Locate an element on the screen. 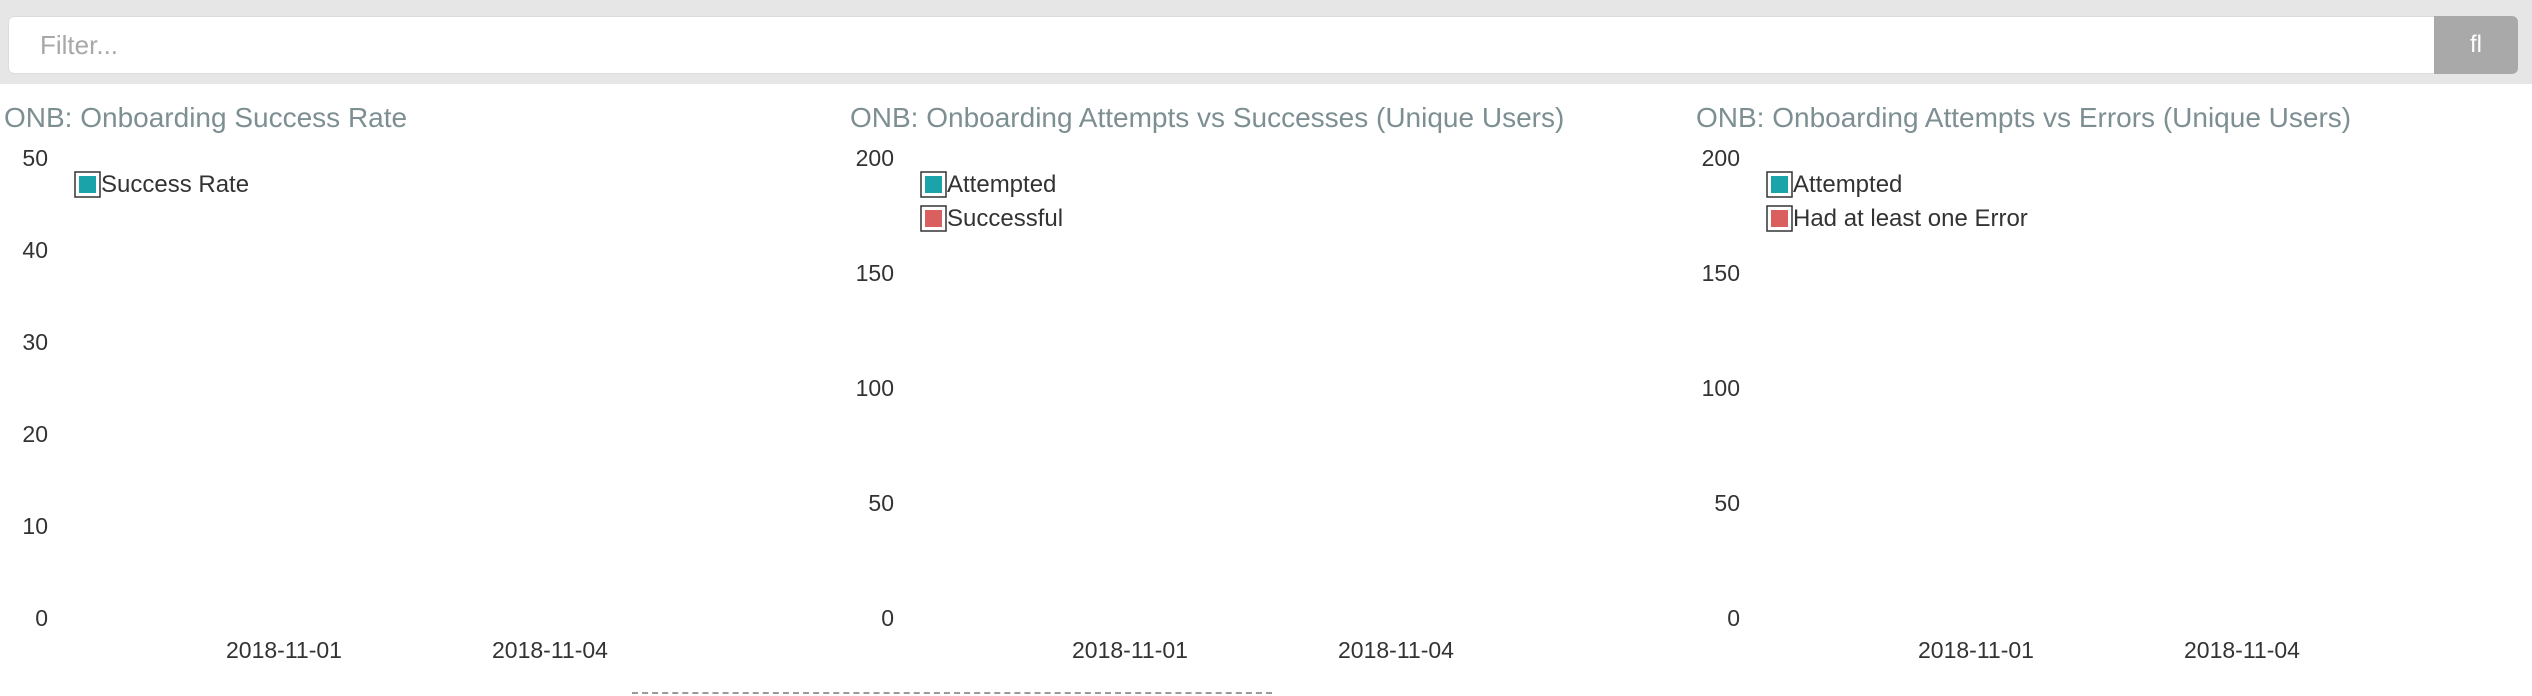 The height and width of the screenshot is (696, 2532). y-tick-label: 30 is located at coordinates (35, 342).